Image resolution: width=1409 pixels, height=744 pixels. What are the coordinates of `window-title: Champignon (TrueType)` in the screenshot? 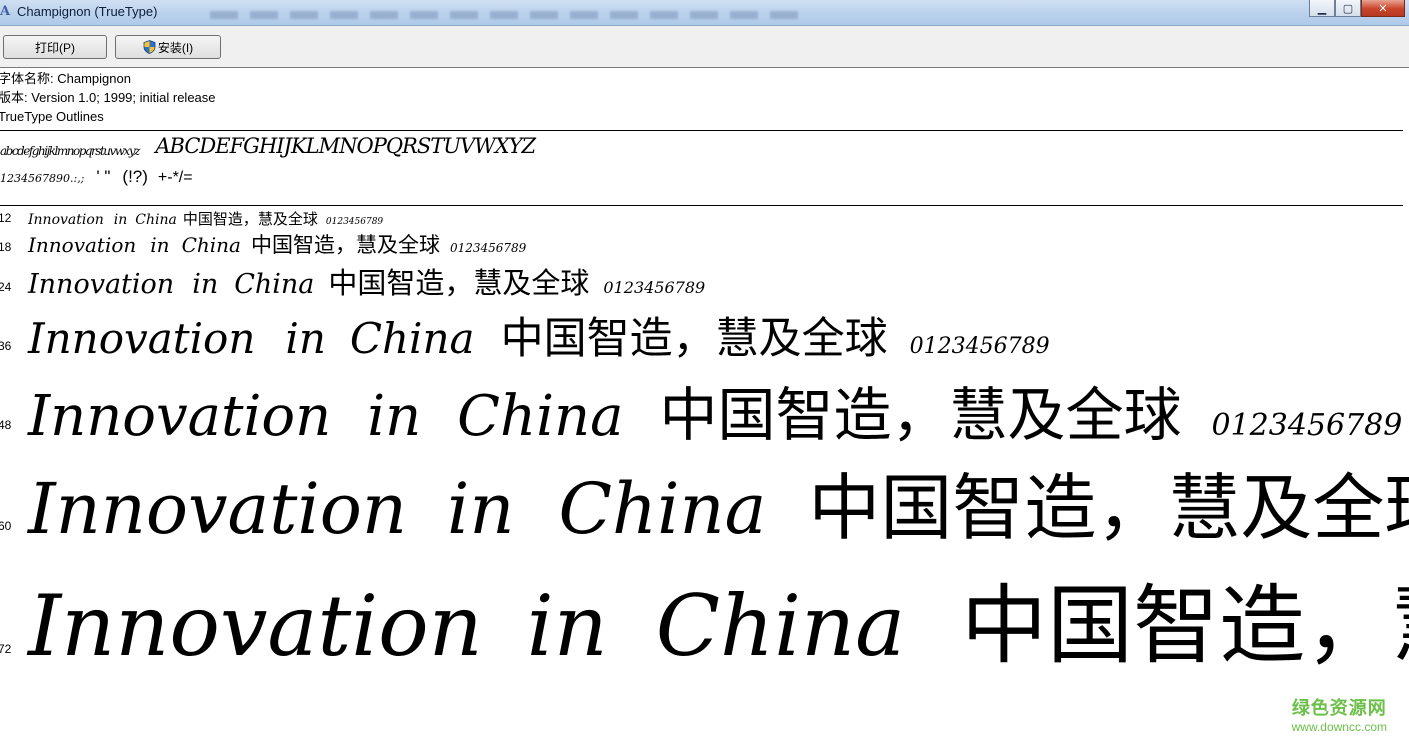 It's located at (87, 11).